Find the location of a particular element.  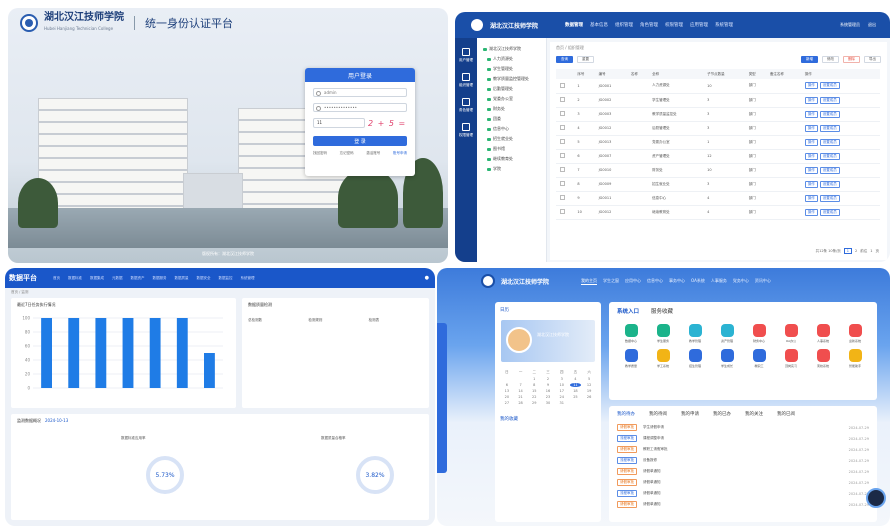

table-row: 5 JG0013 党委办公室 1 部门 操作 设置成员 is located at coordinates (718, 142).